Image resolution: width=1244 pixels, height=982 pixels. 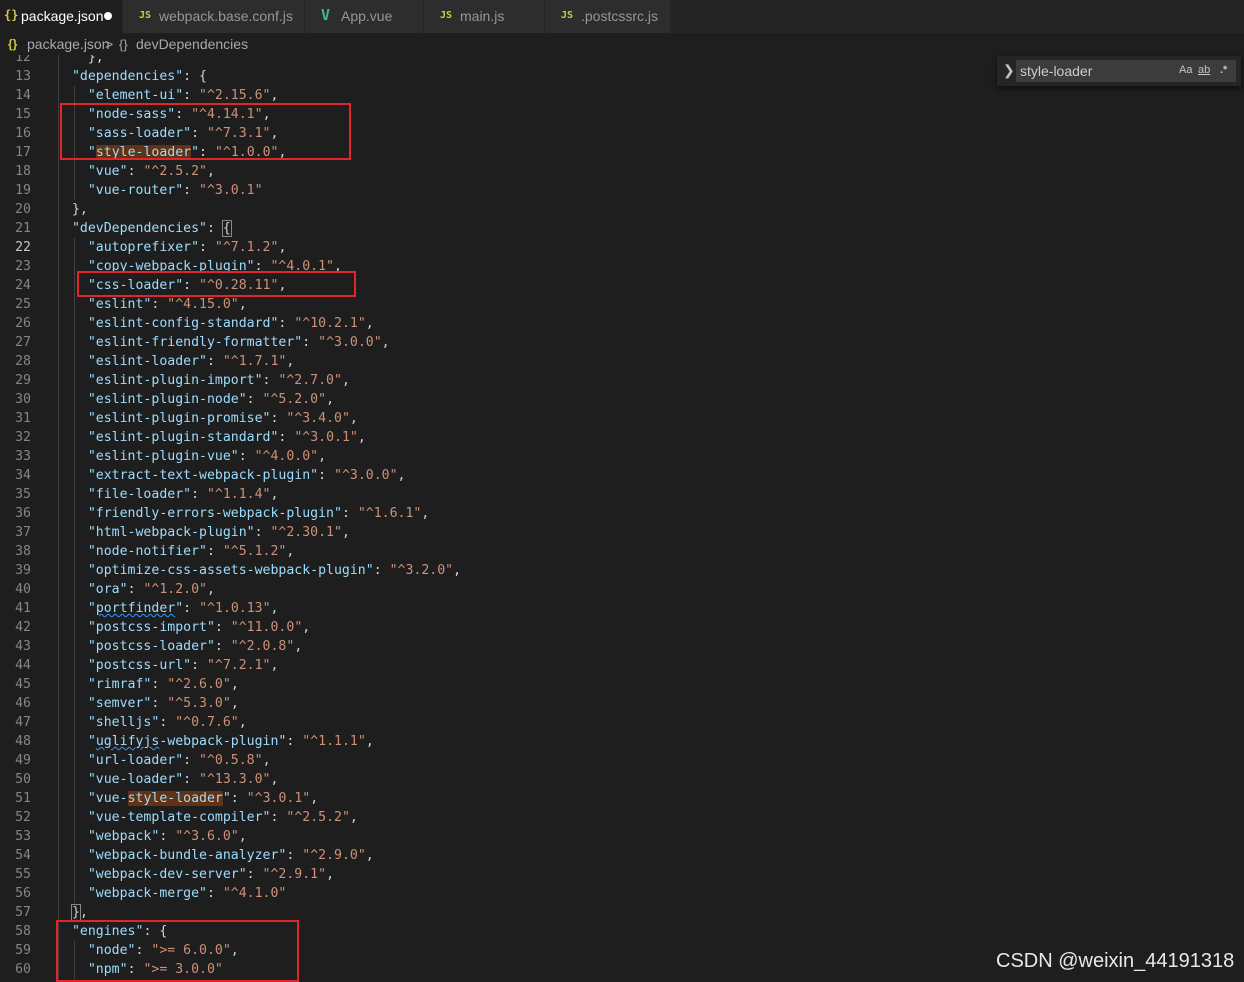 What do you see at coordinates (622, 44) in the screenshot?
I see `breadcrumb: {} package.json > {} devDependencies` at bounding box center [622, 44].